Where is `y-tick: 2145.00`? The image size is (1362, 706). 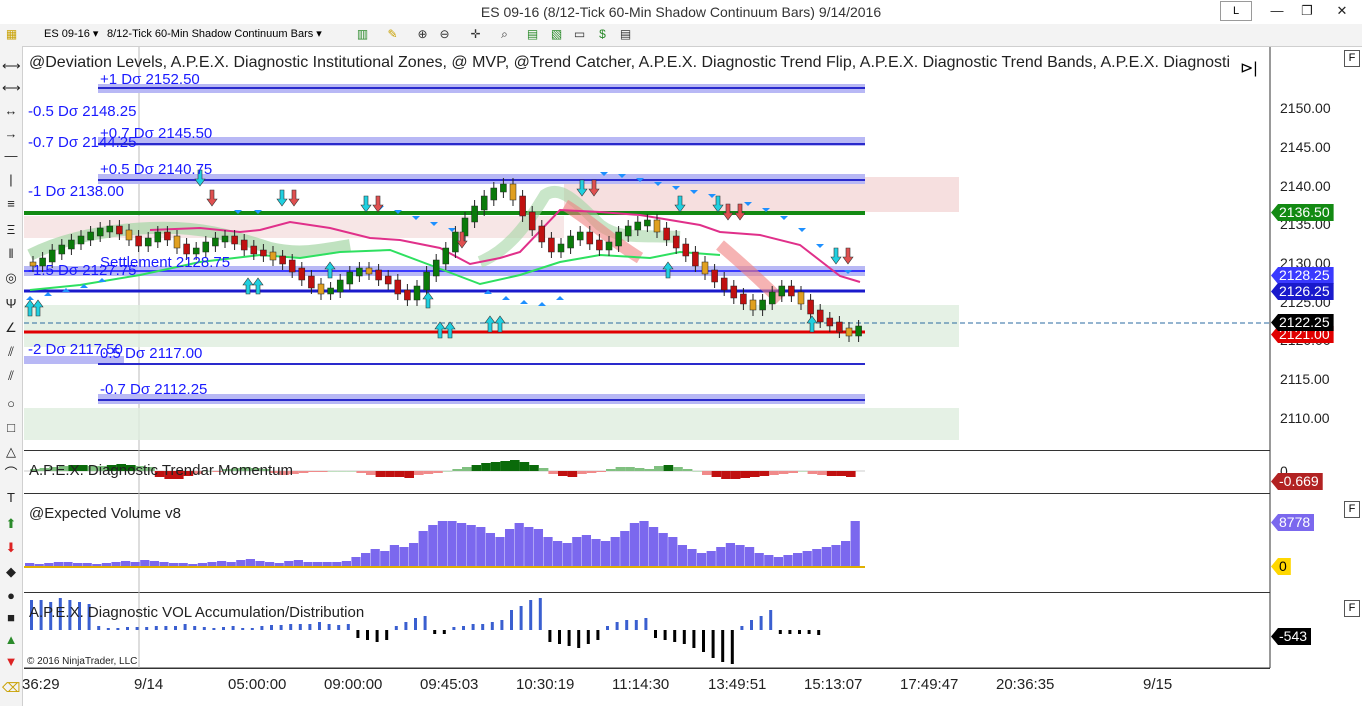 y-tick: 2145.00 is located at coordinates (1305, 147).